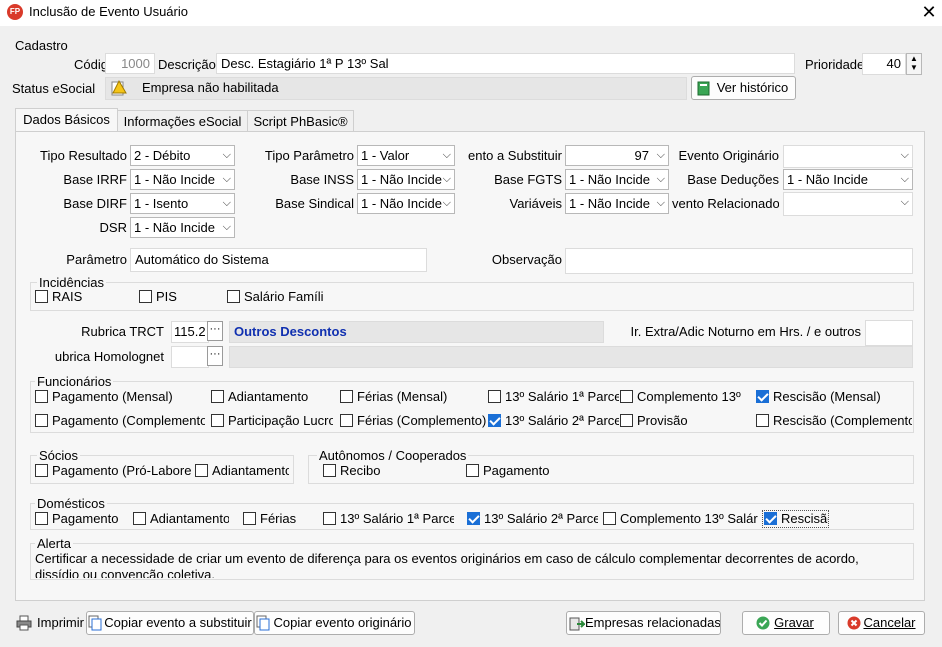  What do you see at coordinates (406, 179) in the screenshot?
I see `base-inss-select: 1 - Não Incide ⌵` at bounding box center [406, 179].